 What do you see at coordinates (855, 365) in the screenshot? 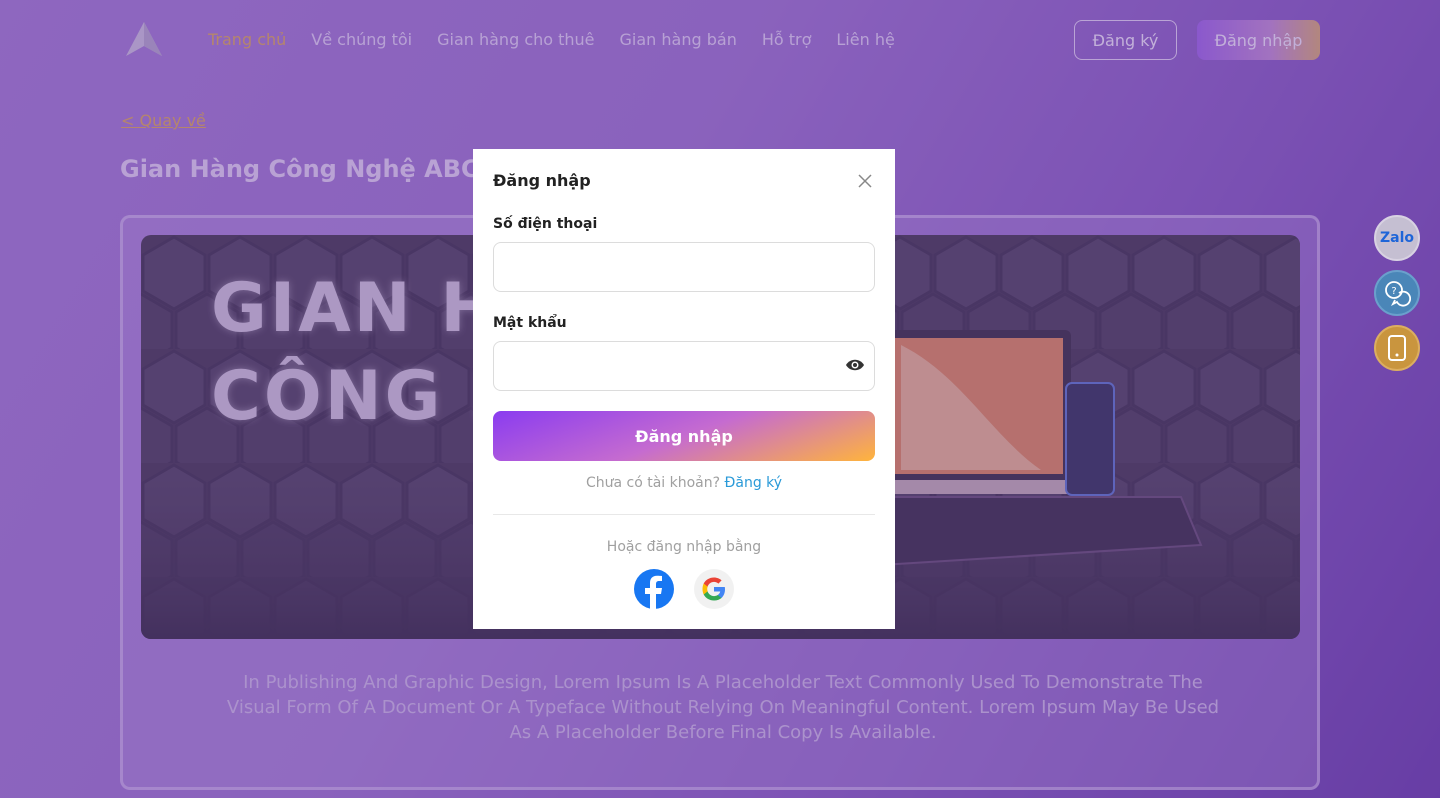
I see `eye-icon` at bounding box center [855, 365].